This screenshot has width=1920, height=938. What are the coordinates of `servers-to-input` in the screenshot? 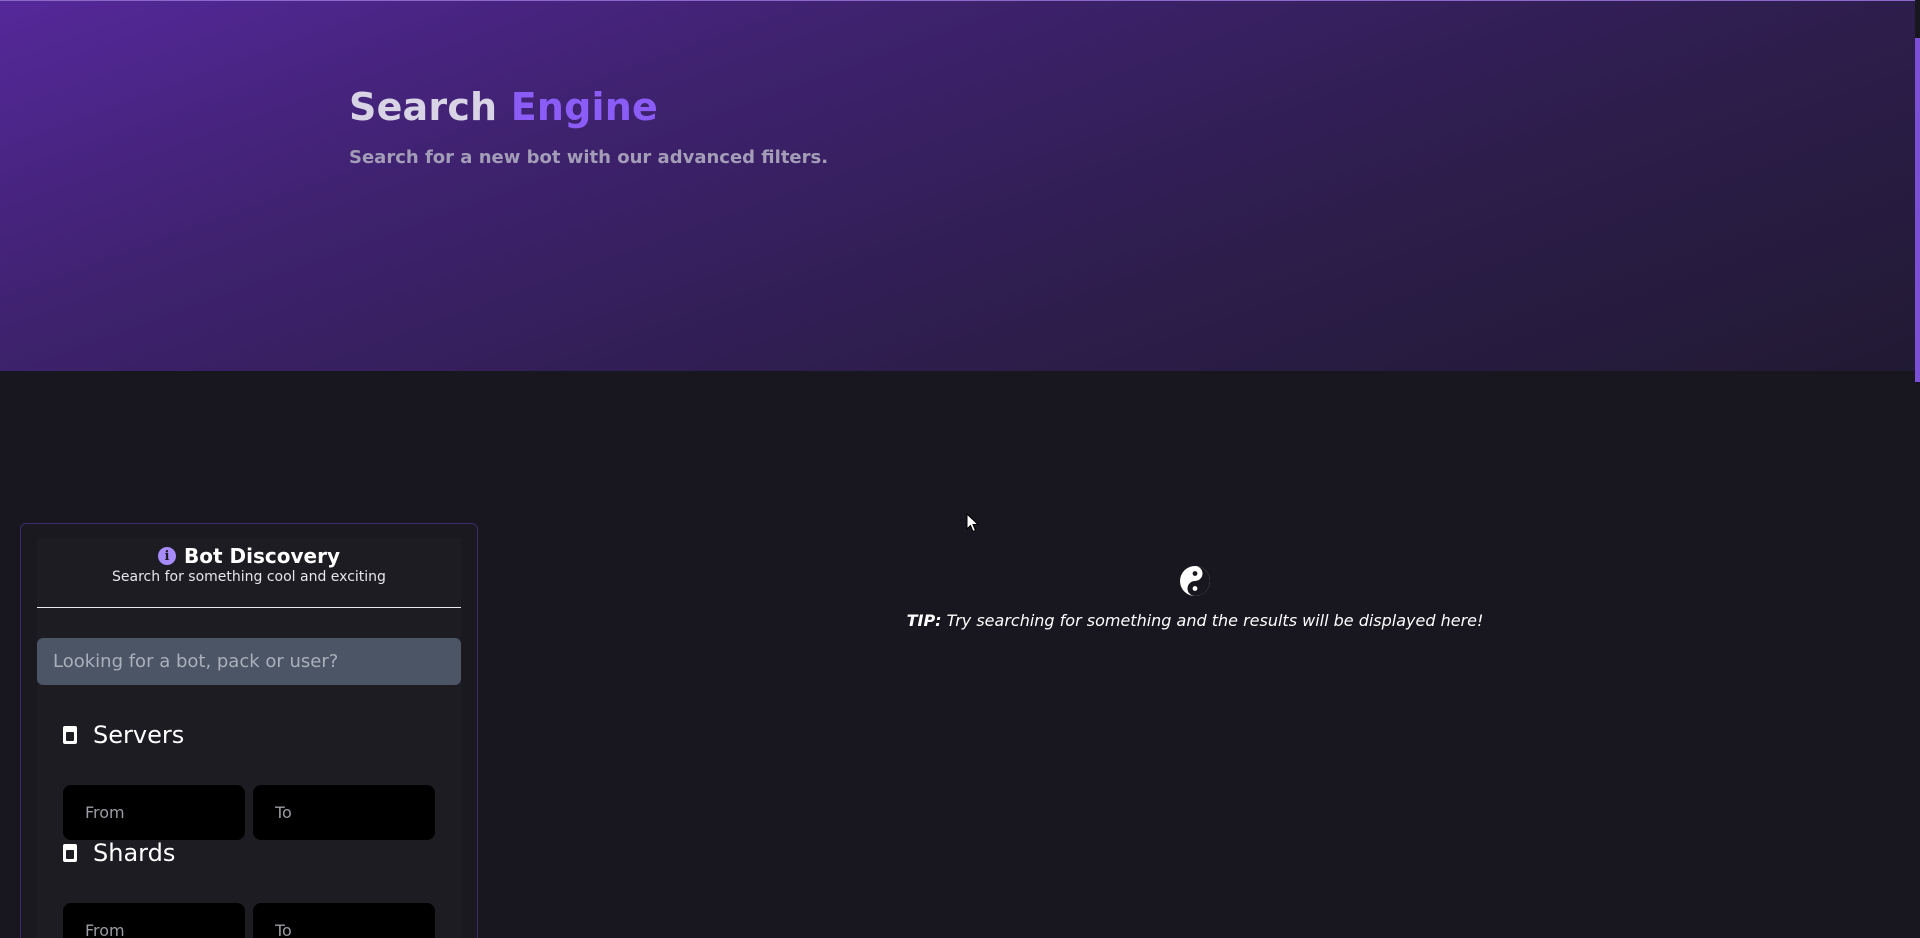 It's located at (344, 812).